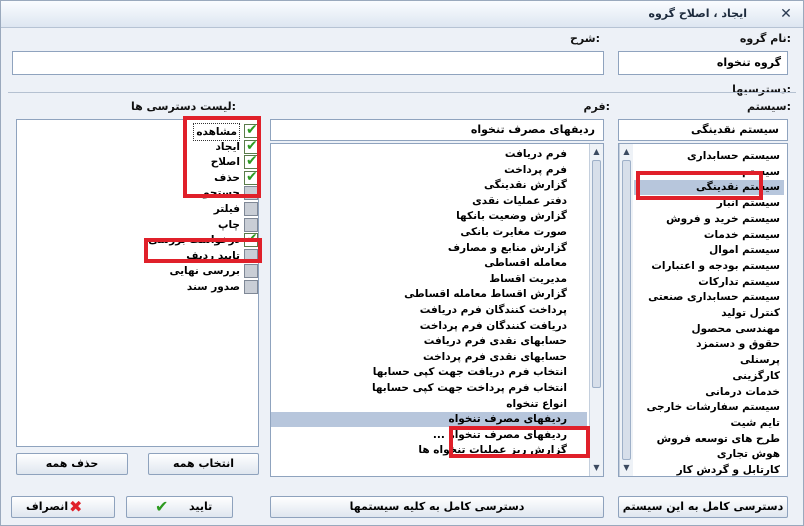 Image resolution: width=804 pixels, height=526 pixels. What do you see at coordinates (204, 271) in the screenshot?
I see `permission-label: بررسی نهایی` at bounding box center [204, 271].